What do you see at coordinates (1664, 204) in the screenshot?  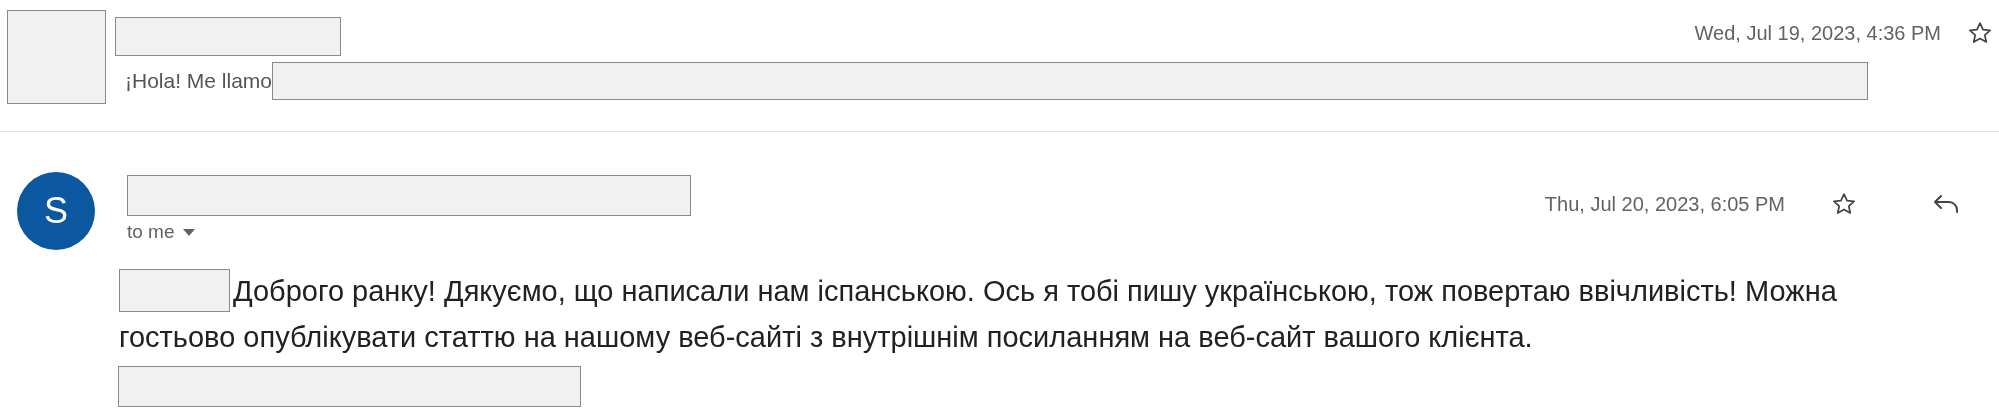 I see `message-date: Thu, Jul 20, 2023, 6:05 PM` at bounding box center [1664, 204].